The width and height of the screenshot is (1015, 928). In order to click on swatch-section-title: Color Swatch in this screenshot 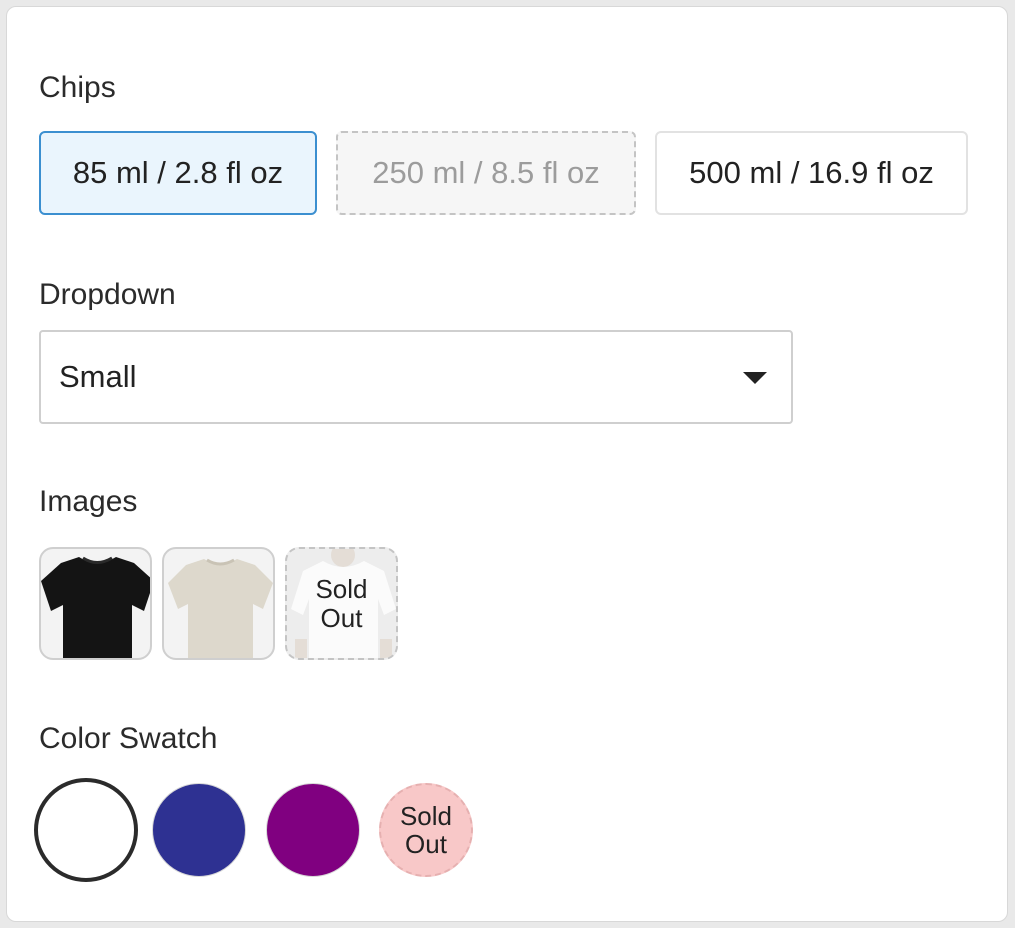, I will do `click(128, 738)`.